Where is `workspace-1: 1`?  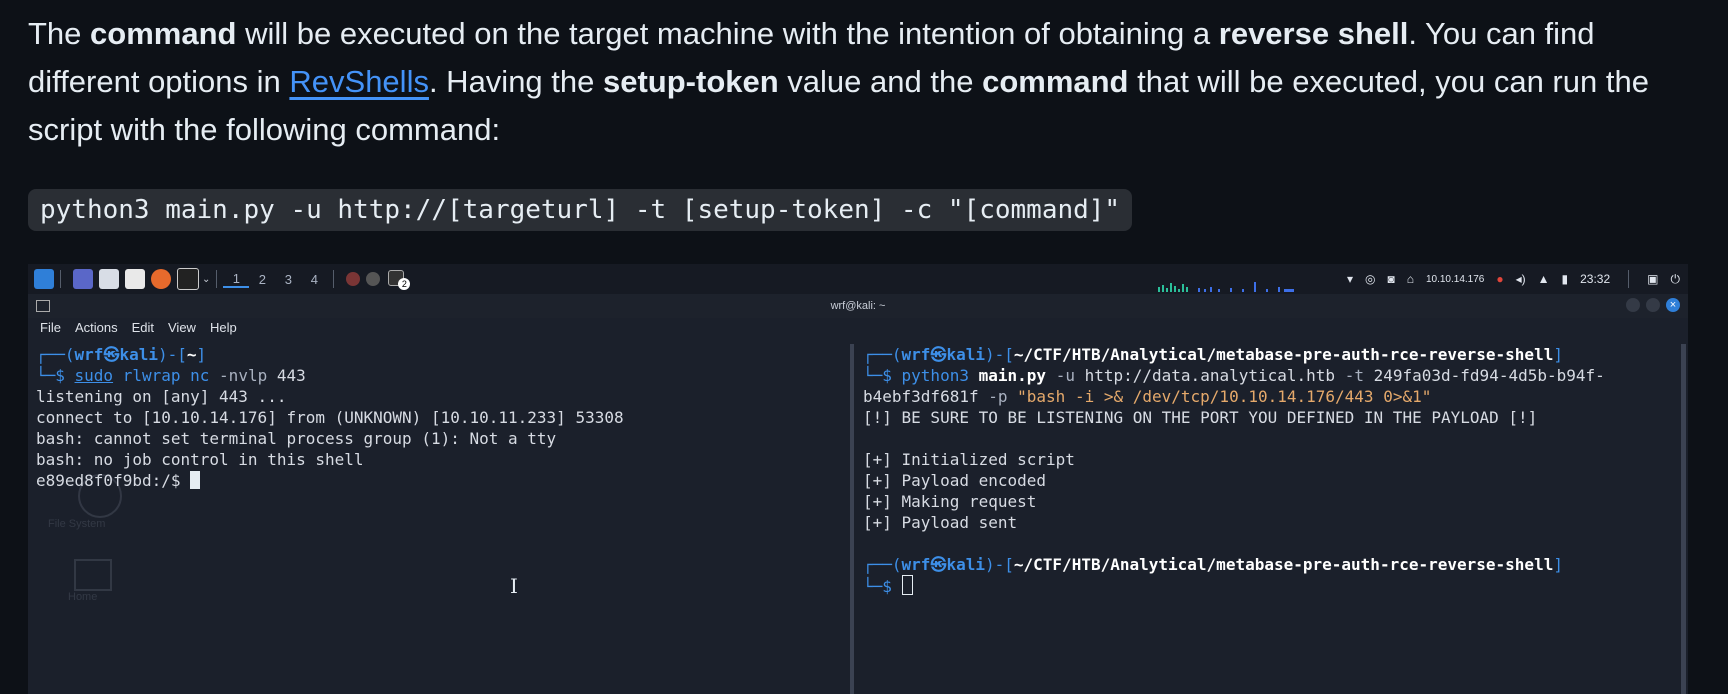
workspace-1: 1 is located at coordinates (236, 279).